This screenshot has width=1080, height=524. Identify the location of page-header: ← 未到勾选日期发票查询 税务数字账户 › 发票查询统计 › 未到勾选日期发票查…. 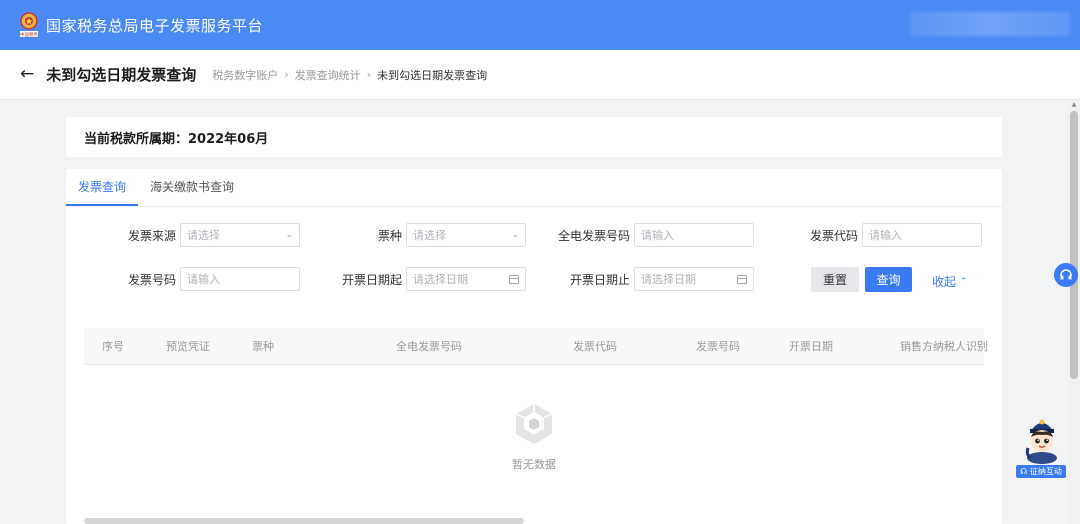
(540, 75).